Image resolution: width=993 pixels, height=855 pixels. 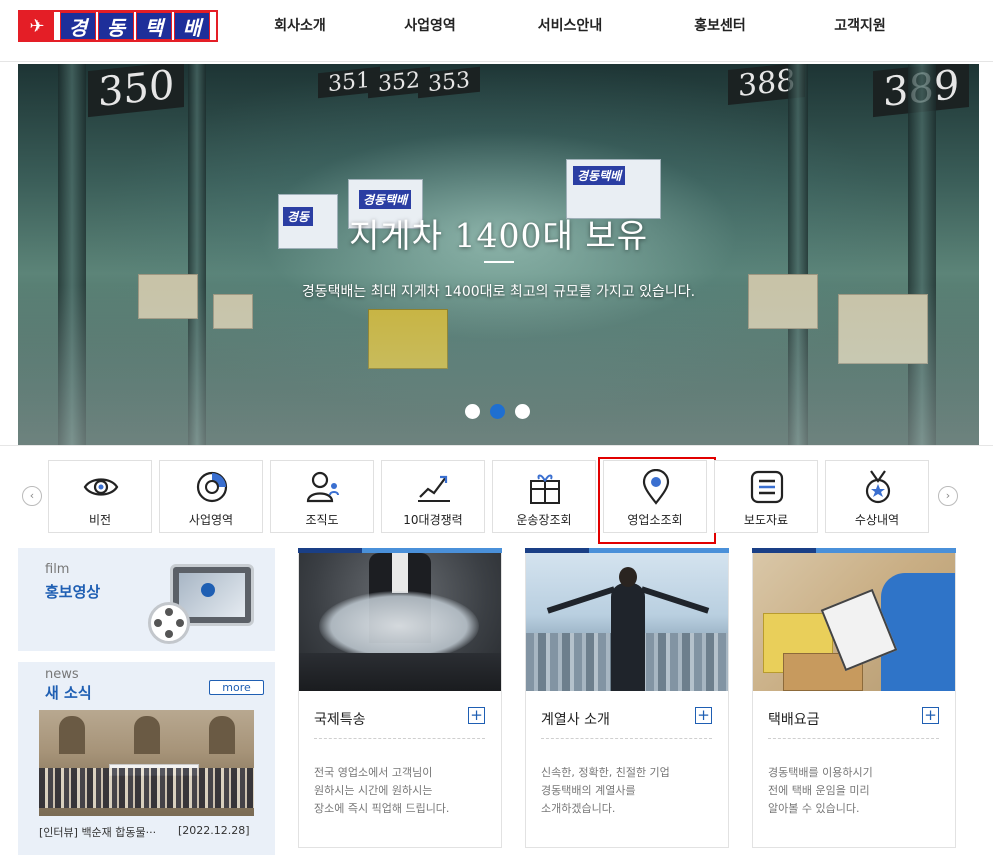 What do you see at coordinates (794, 720) in the screenshot?
I see `card-title: 택배요금` at bounding box center [794, 720].